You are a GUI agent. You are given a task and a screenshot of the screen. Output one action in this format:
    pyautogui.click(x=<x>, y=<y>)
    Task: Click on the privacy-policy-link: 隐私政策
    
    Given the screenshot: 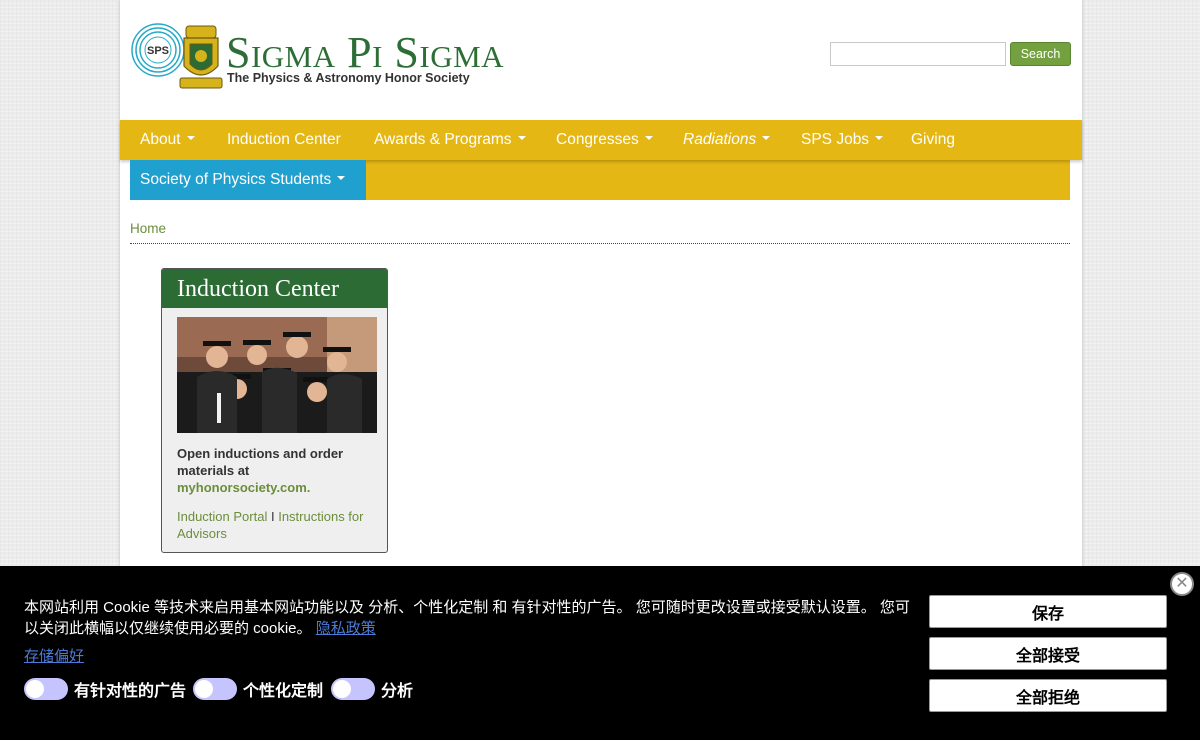 What is the action you would take?
    pyautogui.click(x=346, y=628)
    